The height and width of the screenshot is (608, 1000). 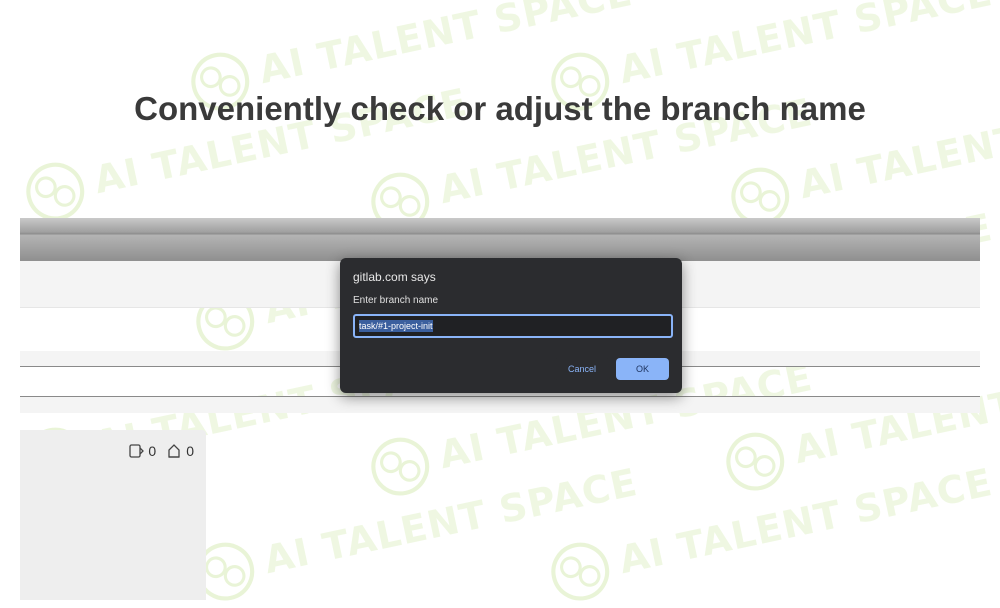 I want to click on cancel-button: Cancel, so click(x=582, y=369).